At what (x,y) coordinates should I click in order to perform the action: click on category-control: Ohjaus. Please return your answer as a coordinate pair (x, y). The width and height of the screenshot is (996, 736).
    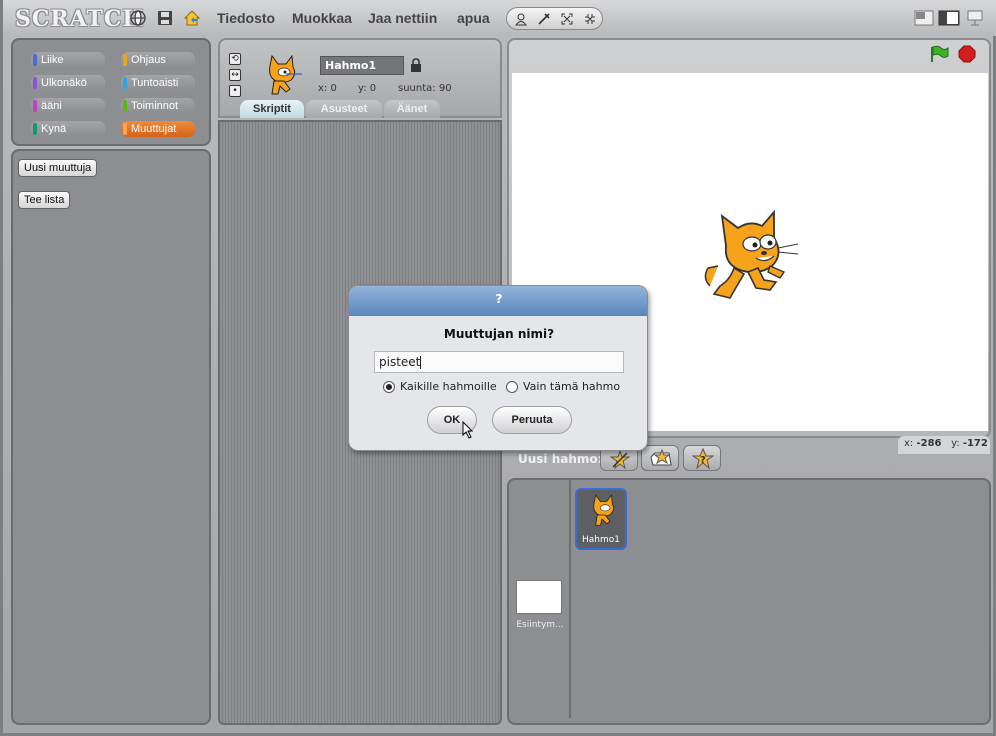
    Looking at the image, I should click on (158, 60).